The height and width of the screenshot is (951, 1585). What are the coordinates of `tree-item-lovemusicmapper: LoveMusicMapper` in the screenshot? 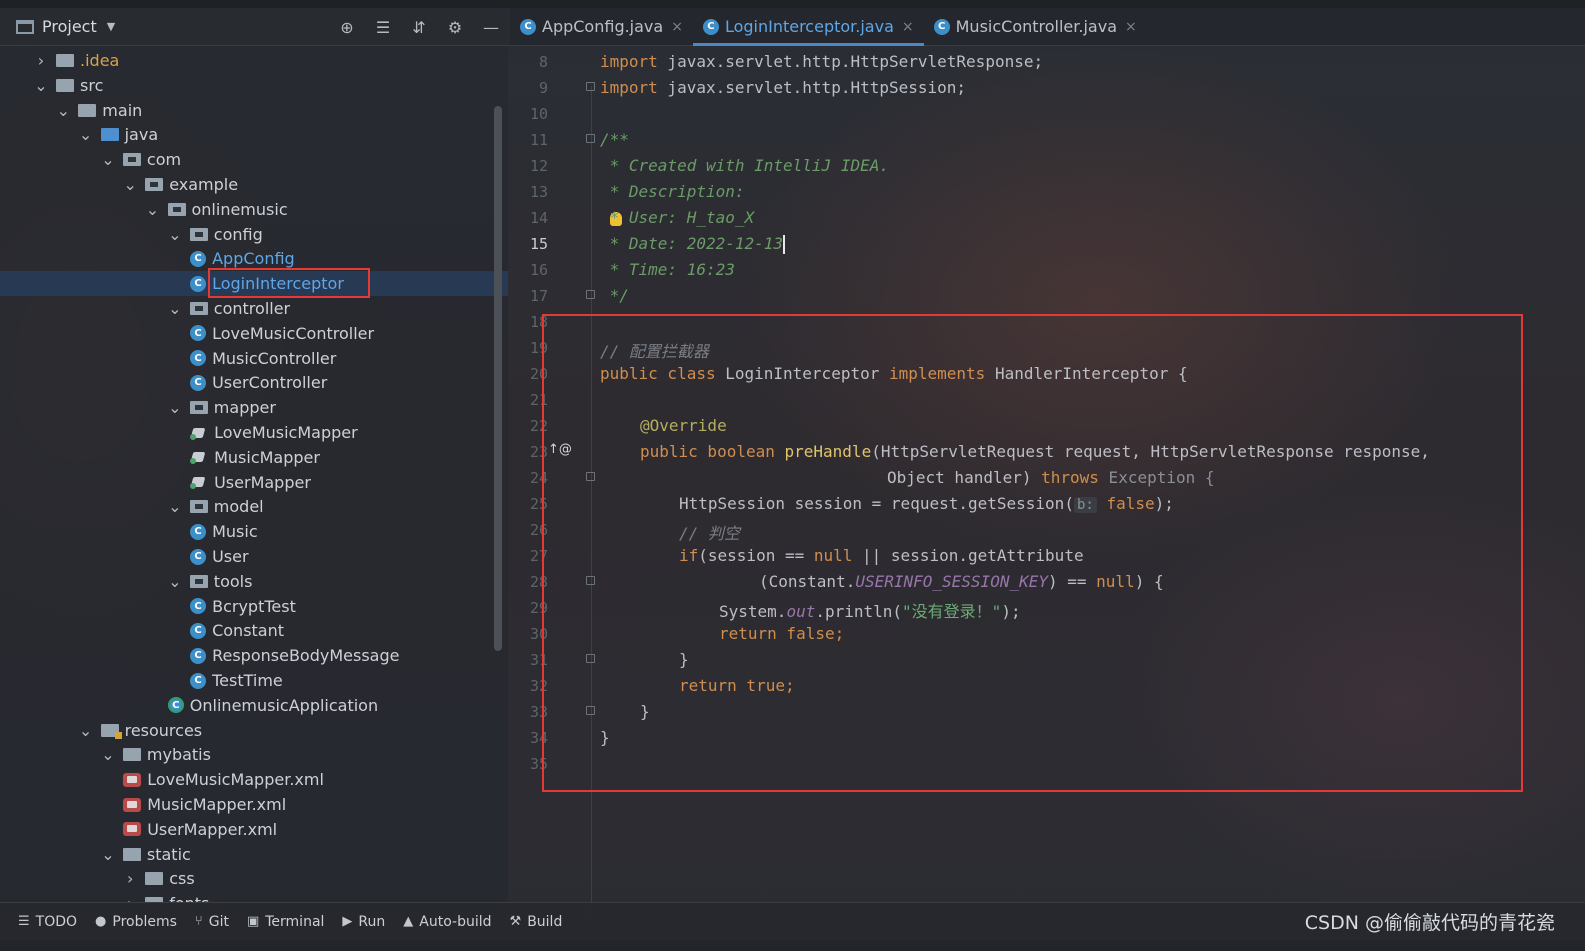 It's located at (254, 432).